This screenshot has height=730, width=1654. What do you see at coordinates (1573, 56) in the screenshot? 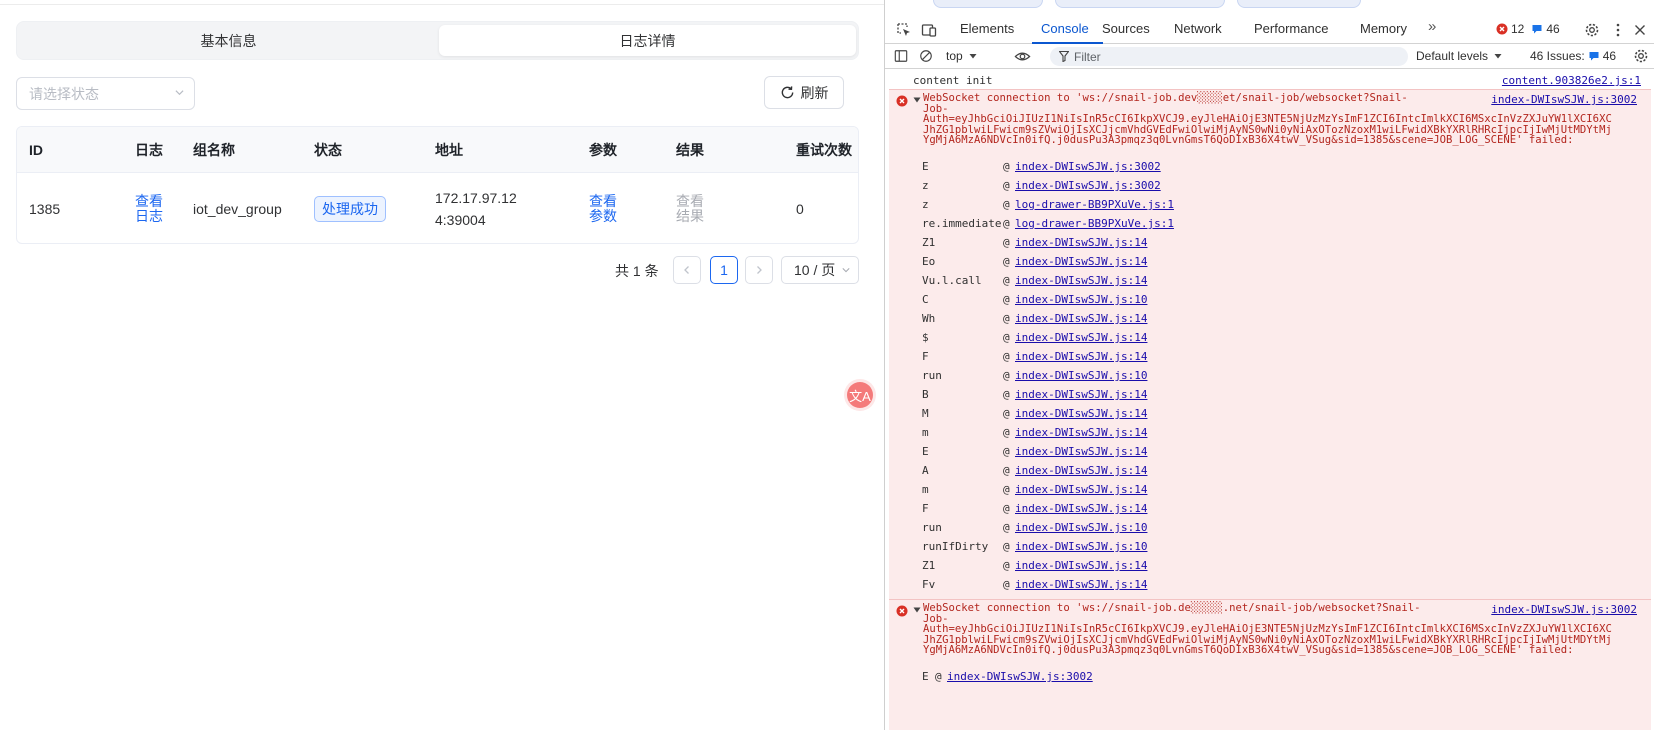
I see `issues-button: 46 Issues: 46` at bounding box center [1573, 56].